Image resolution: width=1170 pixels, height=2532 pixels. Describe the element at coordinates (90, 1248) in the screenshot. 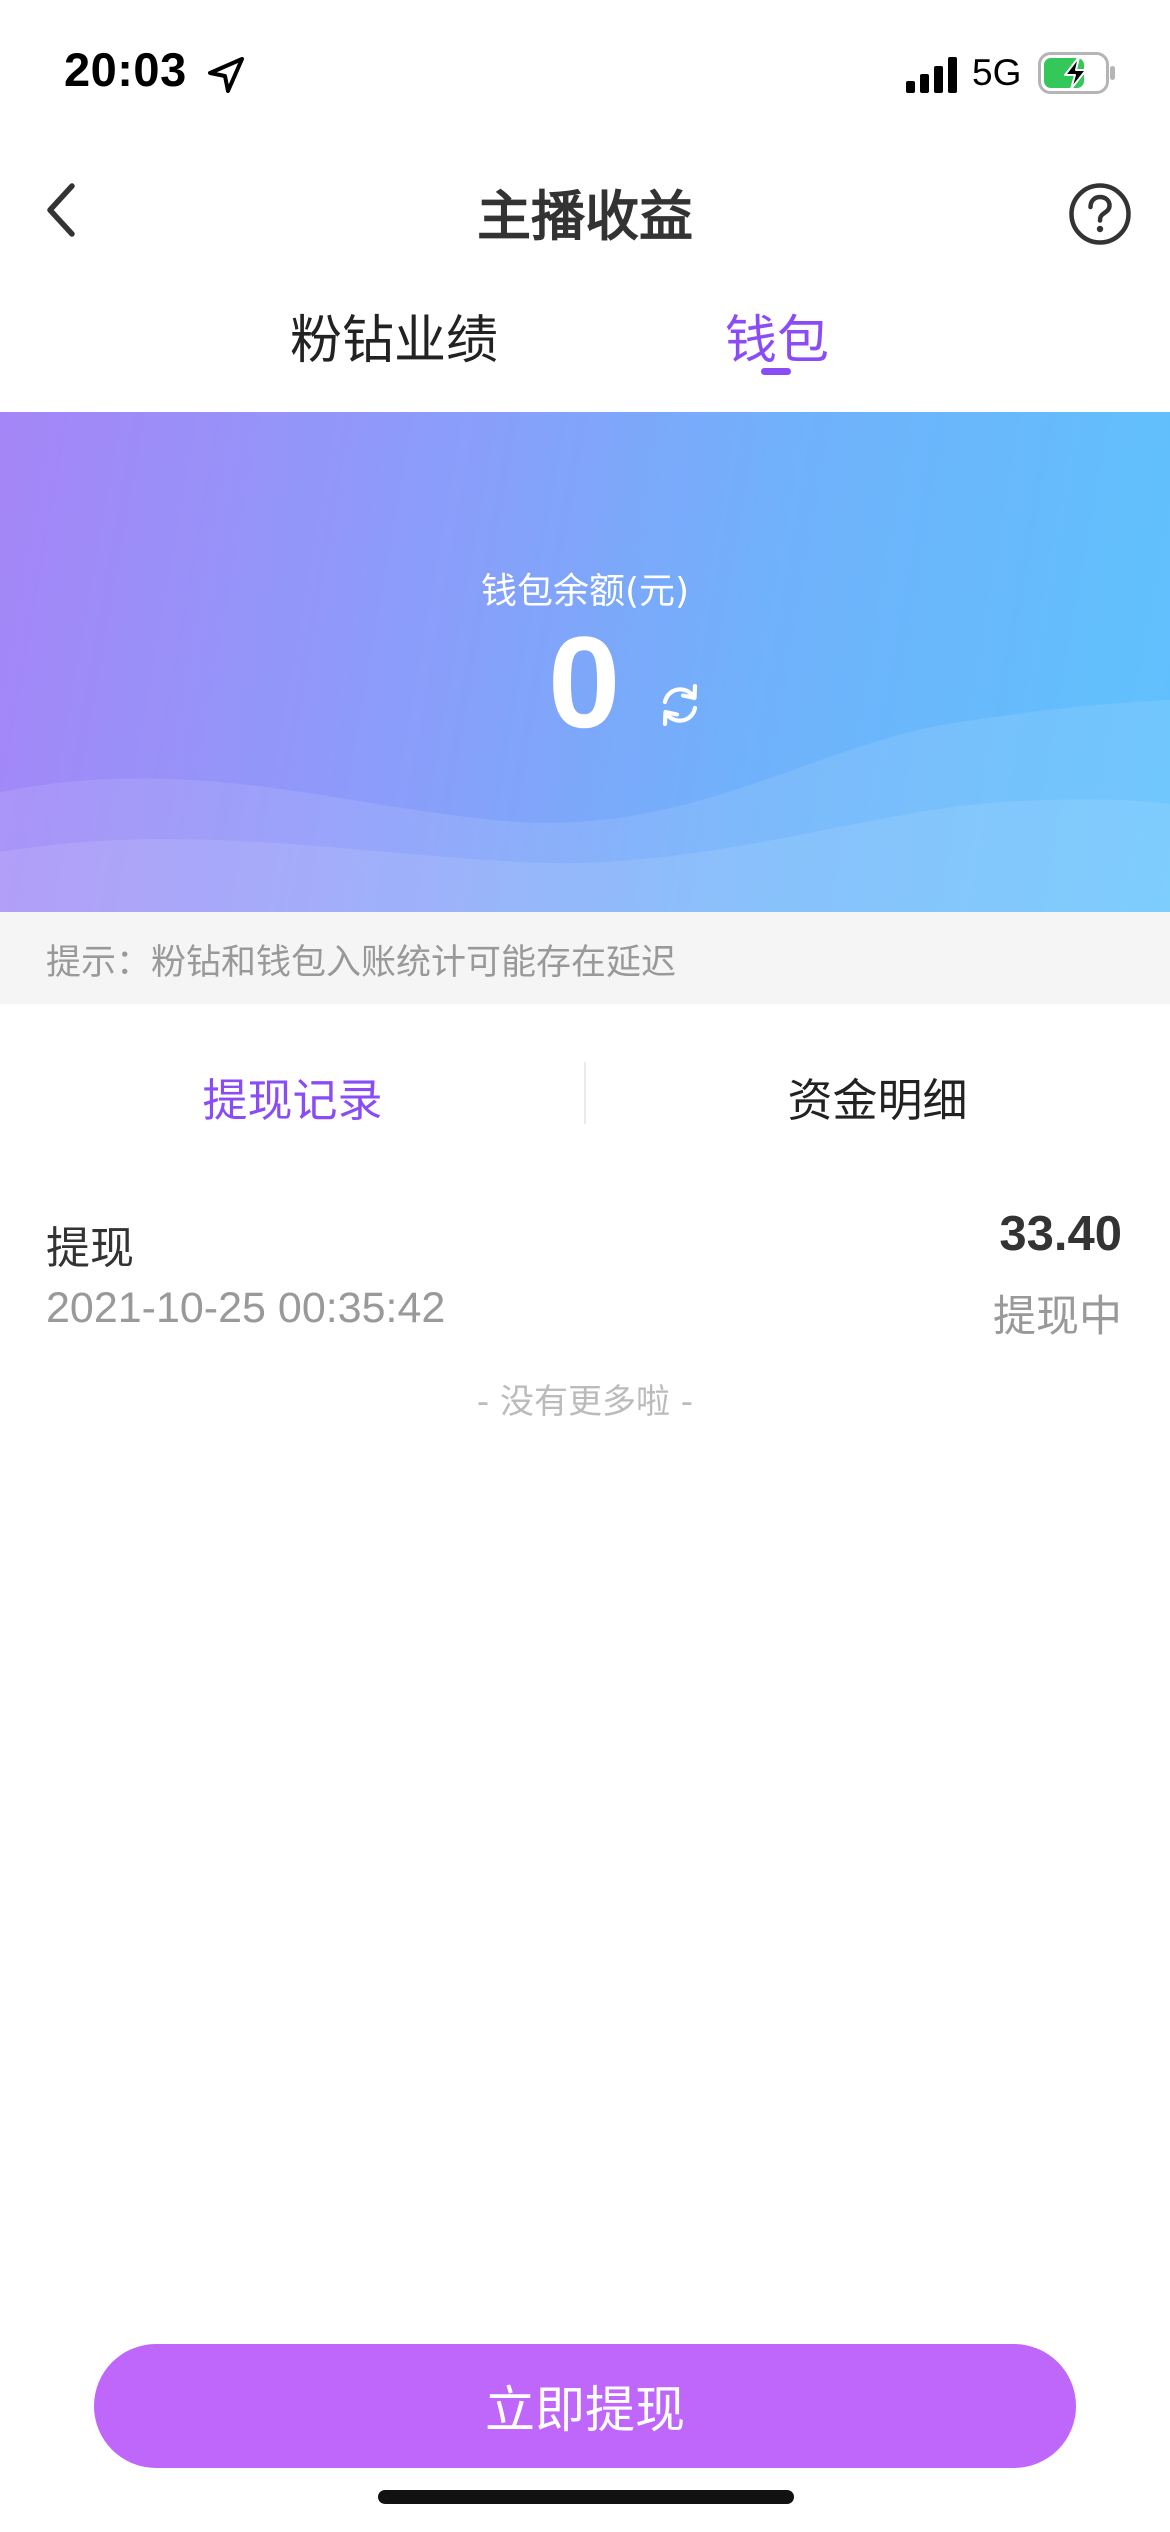

I see `record-type: 提现` at that location.